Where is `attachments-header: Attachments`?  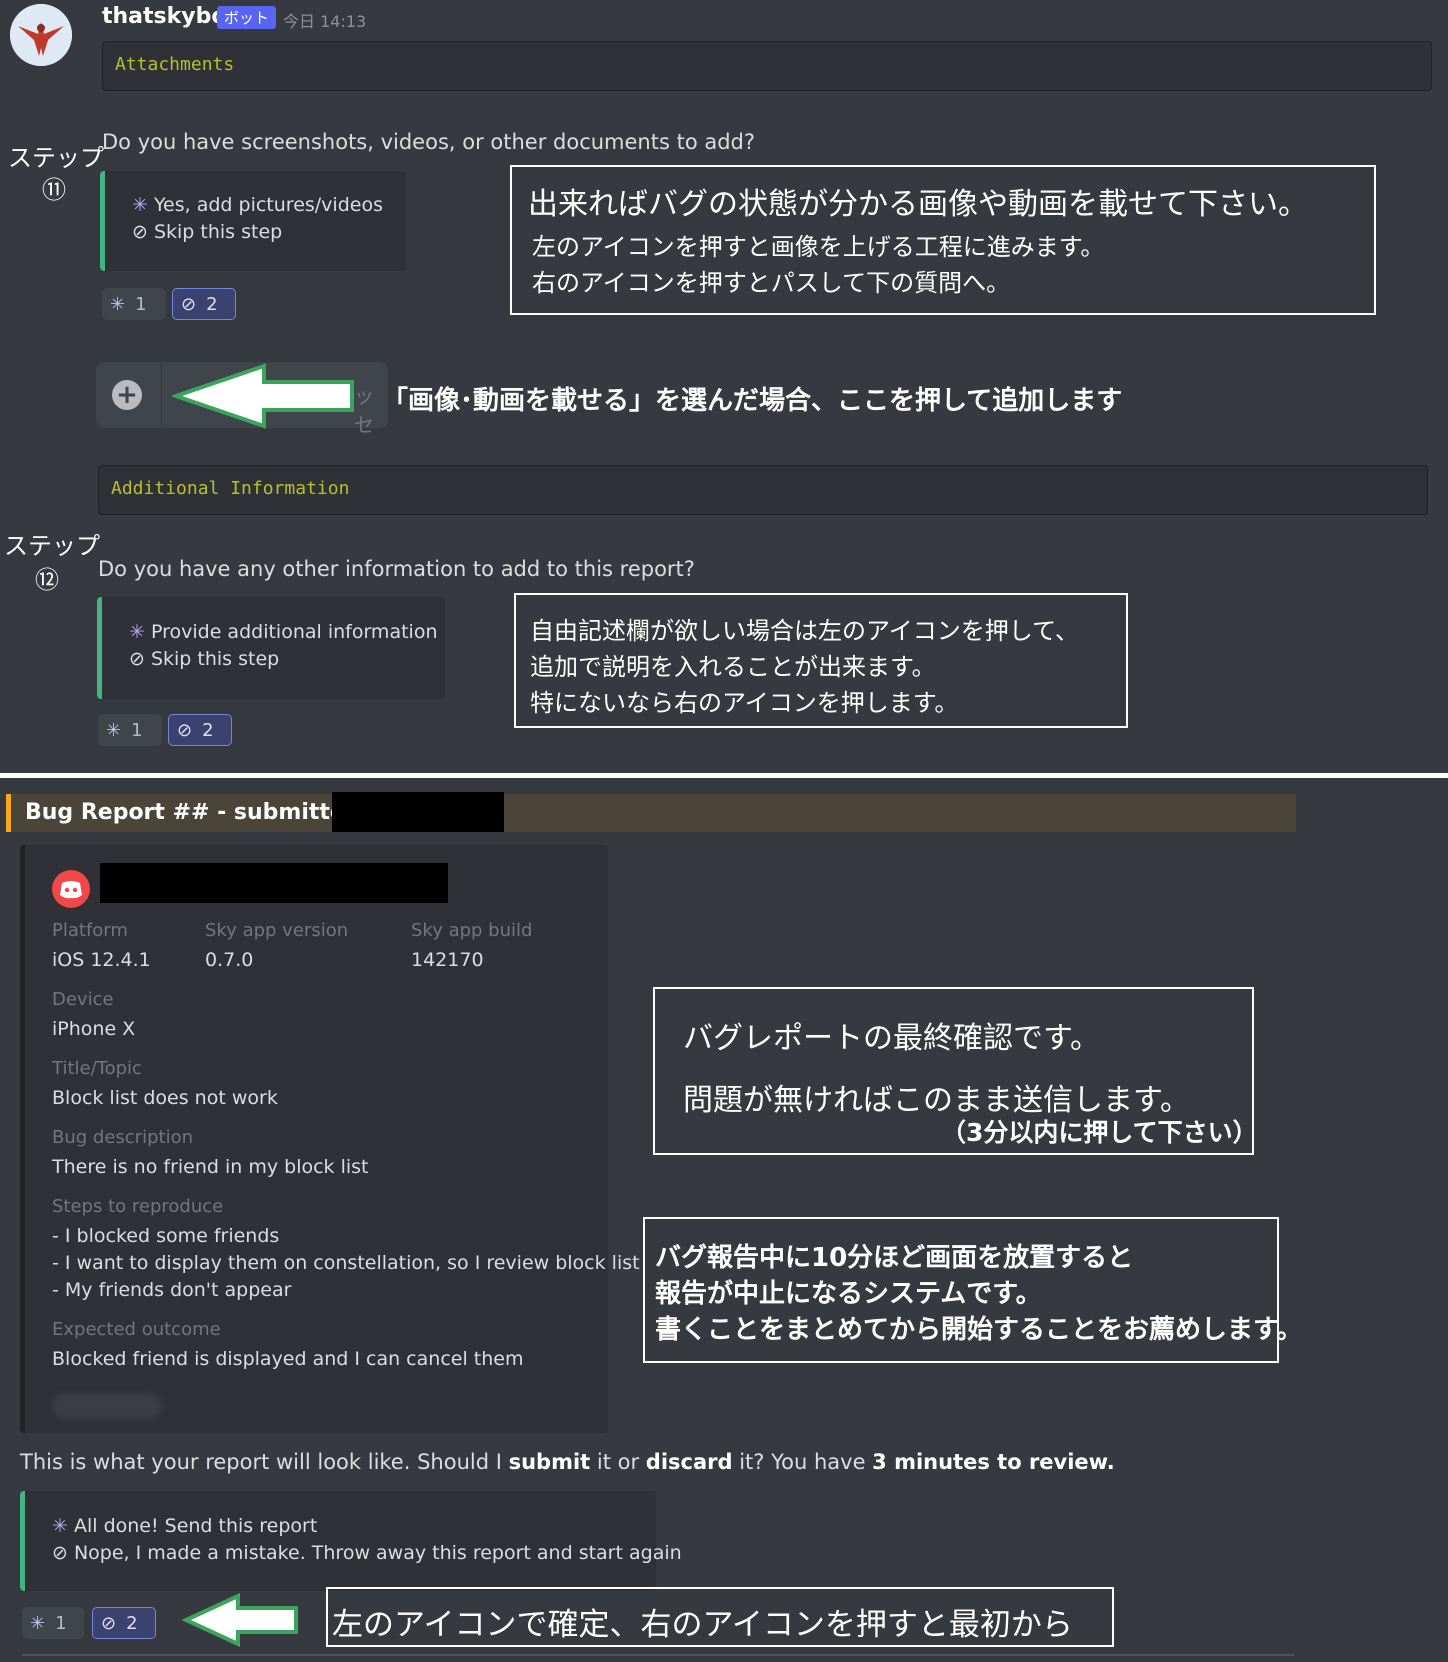 attachments-header: Attachments is located at coordinates (175, 64).